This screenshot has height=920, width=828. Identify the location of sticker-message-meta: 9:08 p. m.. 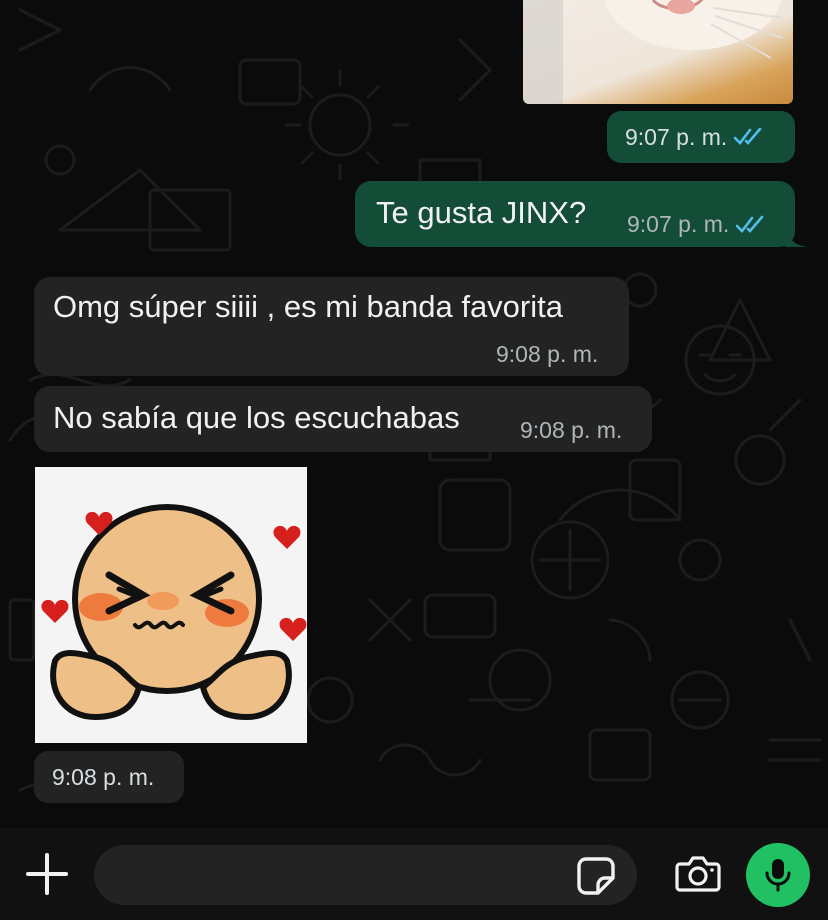
(109, 777).